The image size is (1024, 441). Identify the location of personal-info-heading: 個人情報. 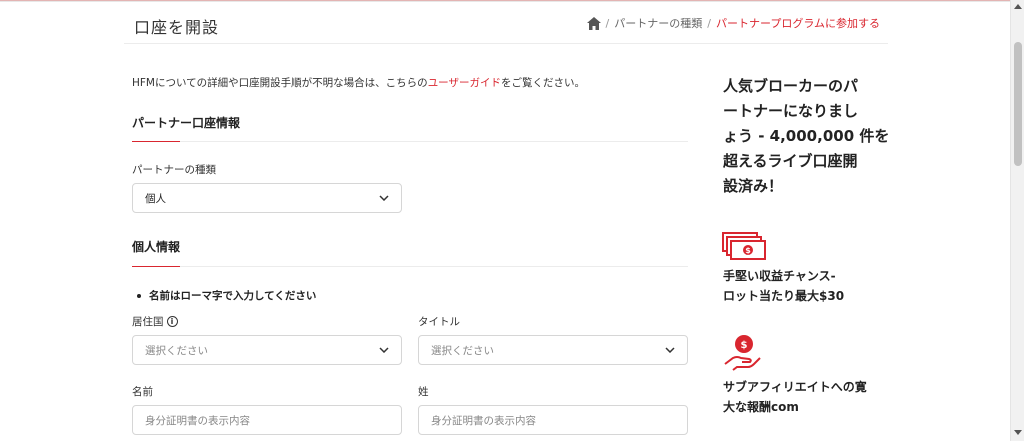
(156, 247).